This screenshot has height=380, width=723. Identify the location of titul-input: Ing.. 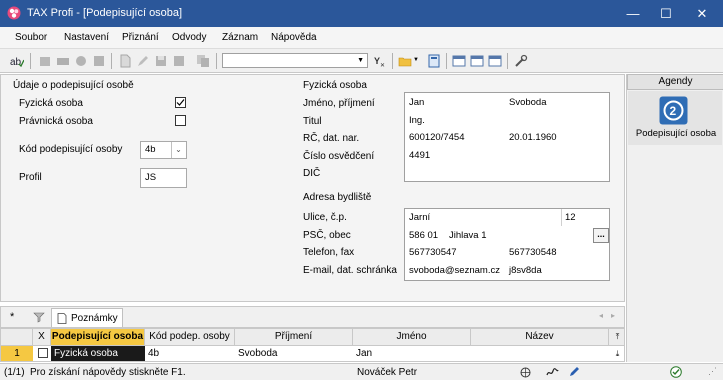
(417, 120).